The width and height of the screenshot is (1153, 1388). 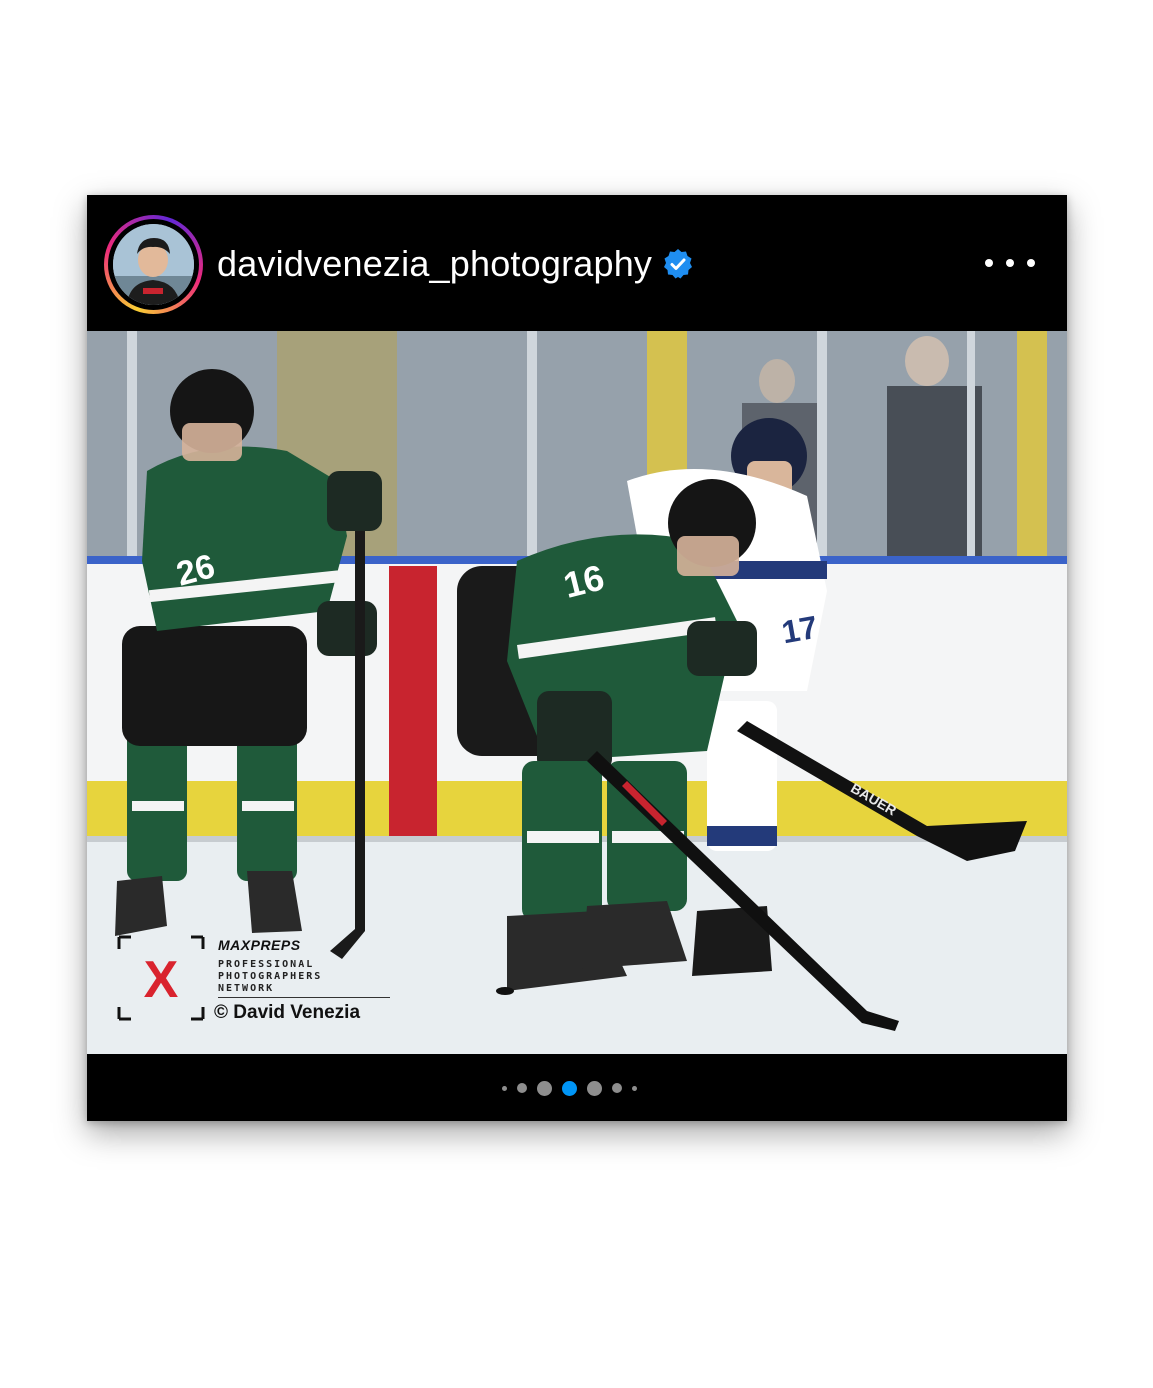 I want to click on profile-avatar, so click(x=153, y=264).